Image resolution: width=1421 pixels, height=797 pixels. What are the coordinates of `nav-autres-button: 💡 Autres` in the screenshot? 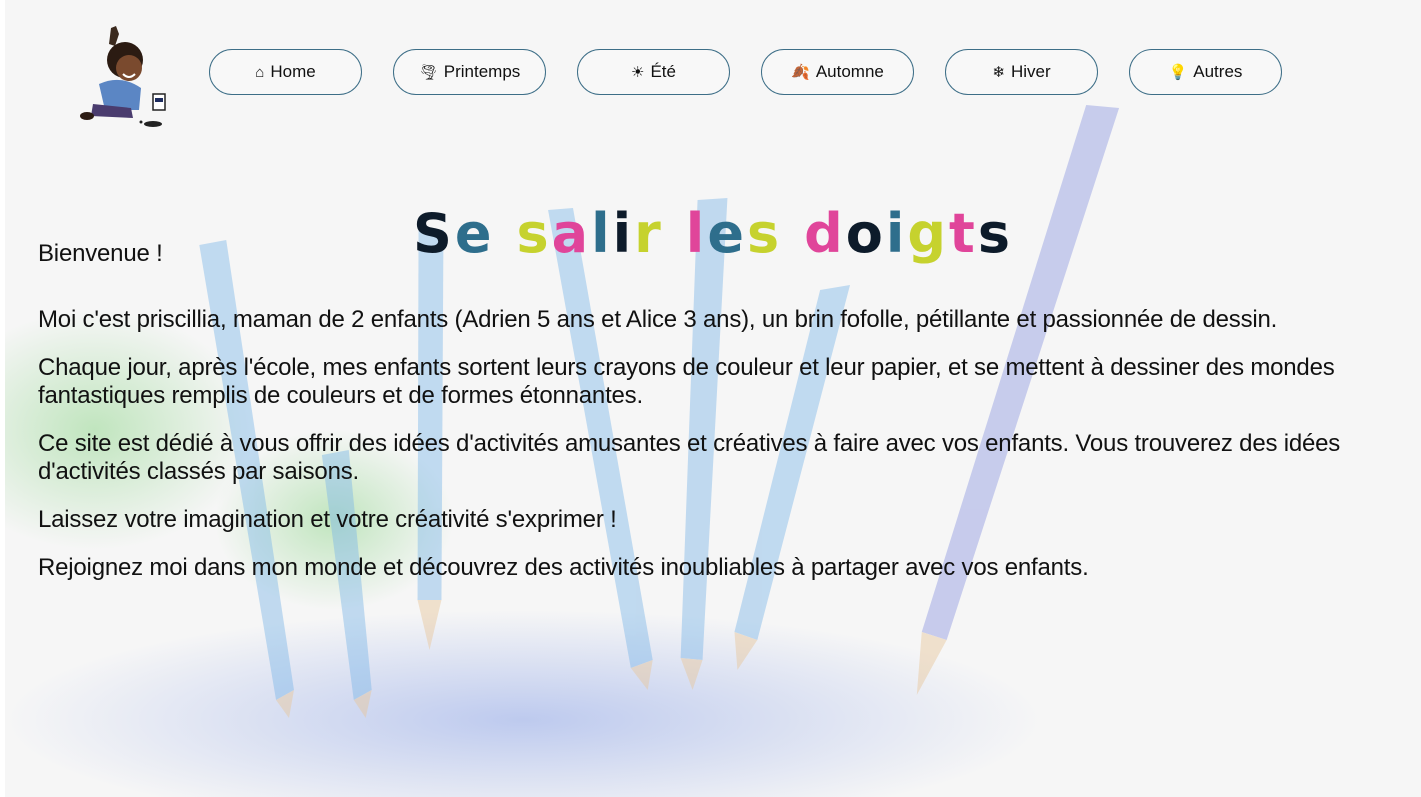 It's located at (1205, 72).